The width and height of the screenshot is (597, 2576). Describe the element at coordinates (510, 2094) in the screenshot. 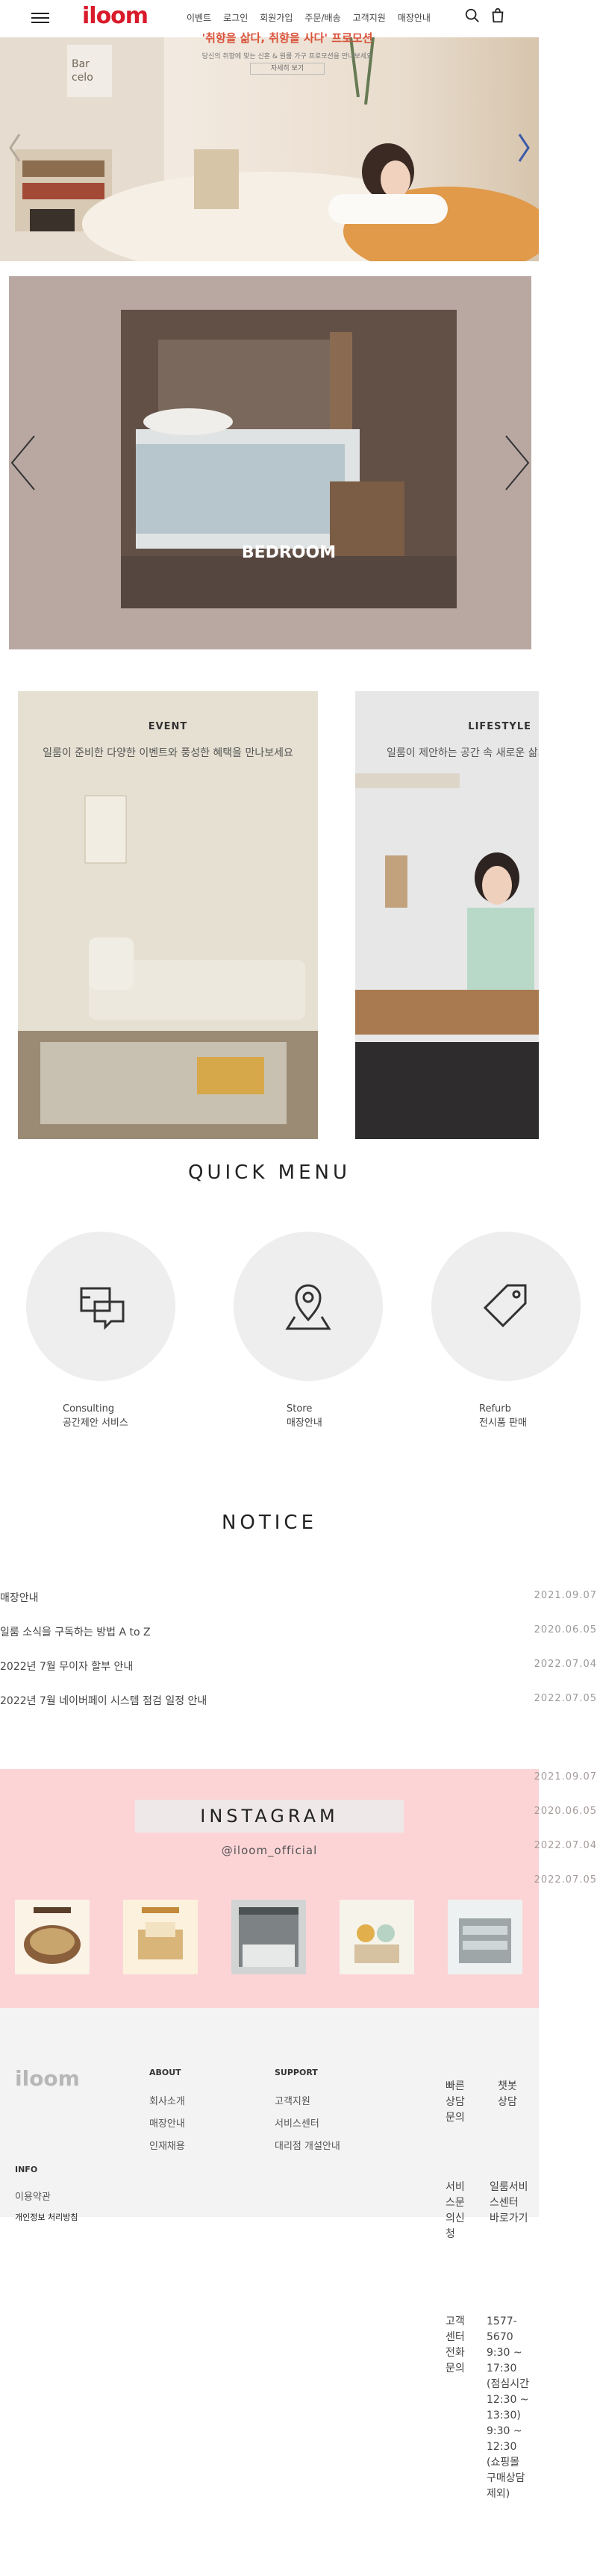

I see `chatbot-link: 챗봇상담` at that location.